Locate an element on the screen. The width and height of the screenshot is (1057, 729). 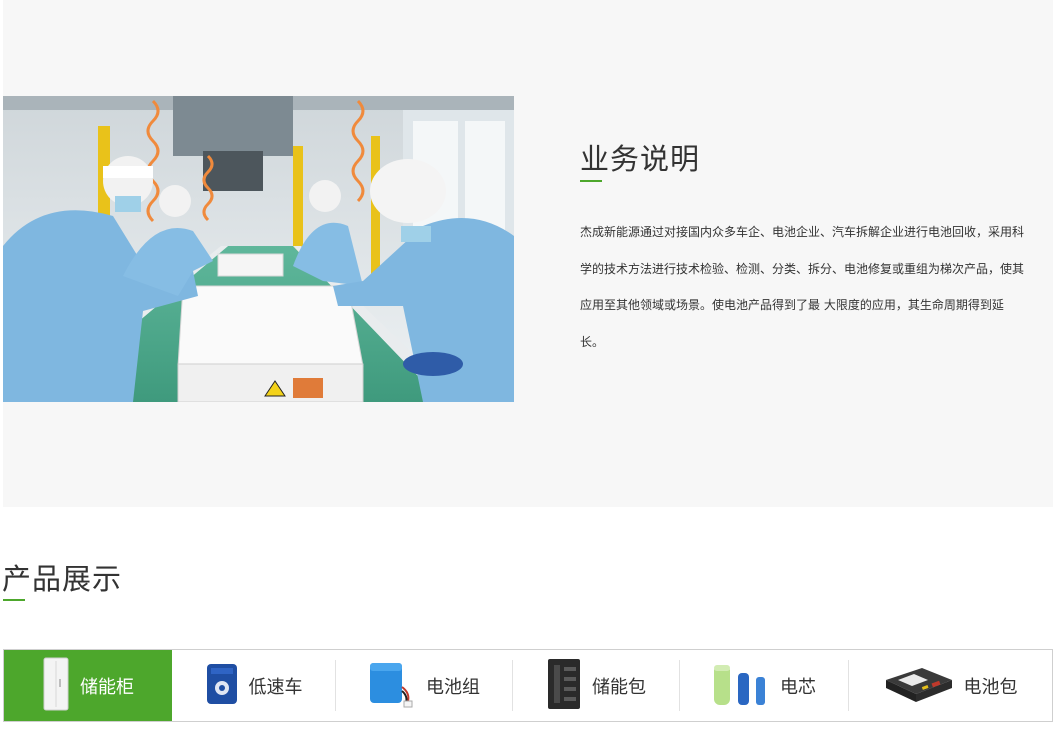
products-title-underline is located at coordinates (14, 600).